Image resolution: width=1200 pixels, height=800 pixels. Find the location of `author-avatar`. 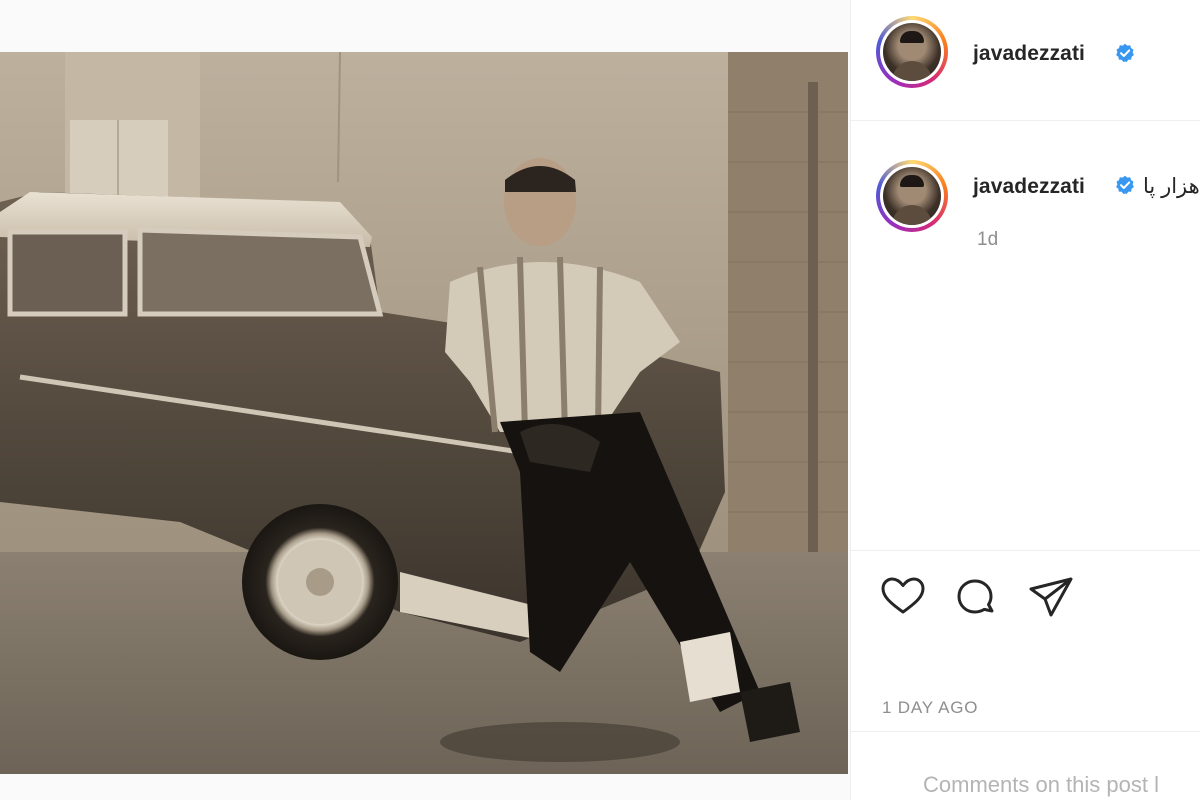

author-avatar is located at coordinates (912, 52).